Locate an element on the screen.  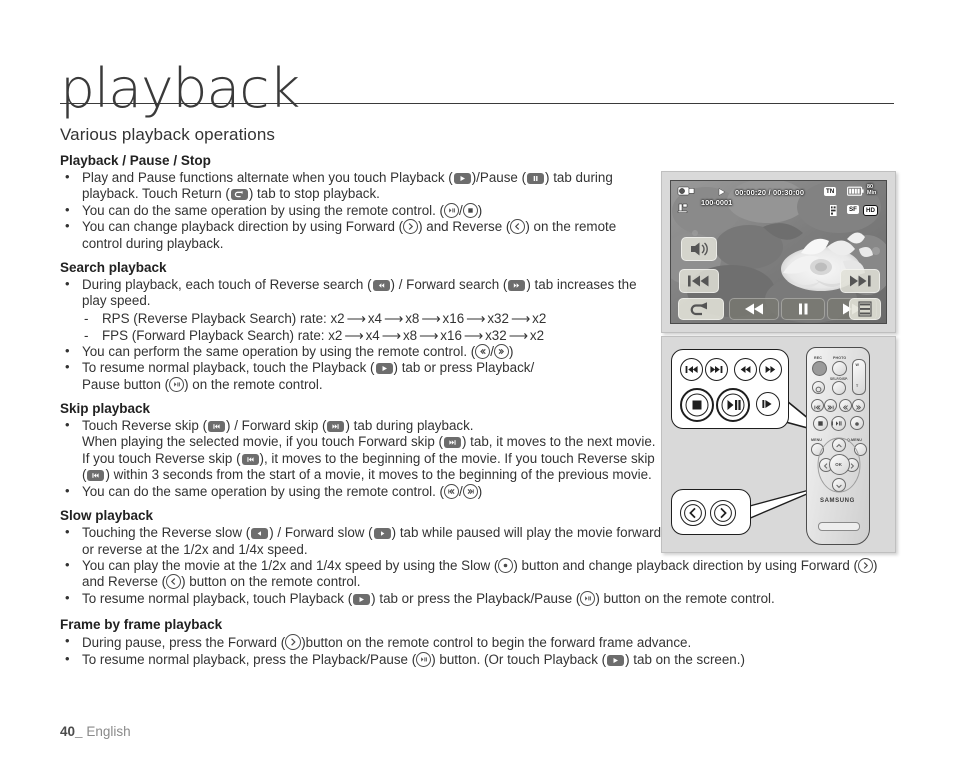
remote-zoom-rocker is located at coordinates (859, 377).